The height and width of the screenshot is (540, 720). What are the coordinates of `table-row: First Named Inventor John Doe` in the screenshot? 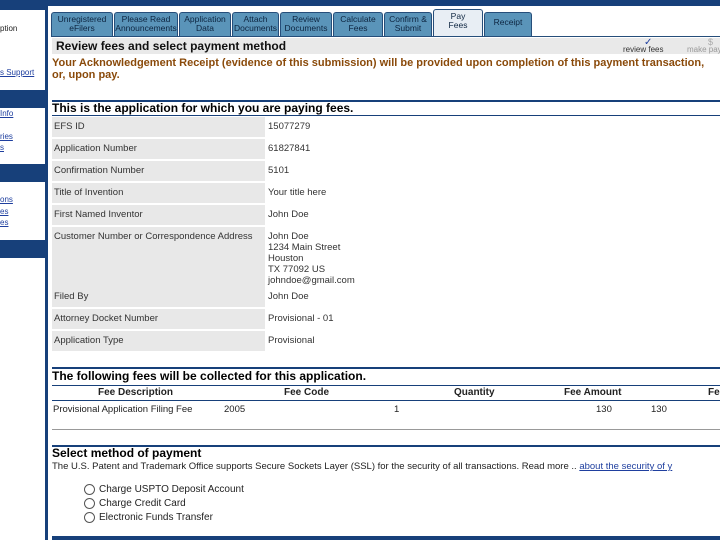 It's located at (386, 215).